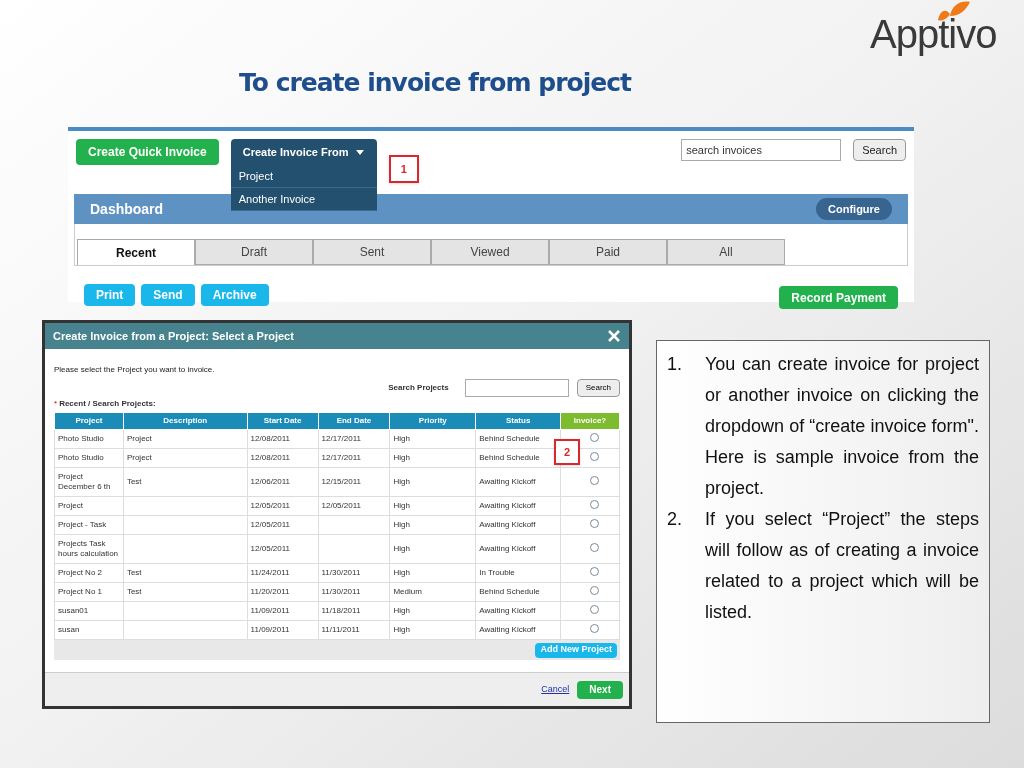 This screenshot has height=768, width=1024. What do you see at coordinates (432, 421) in the screenshot?
I see `column-header: Priority` at bounding box center [432, 421].